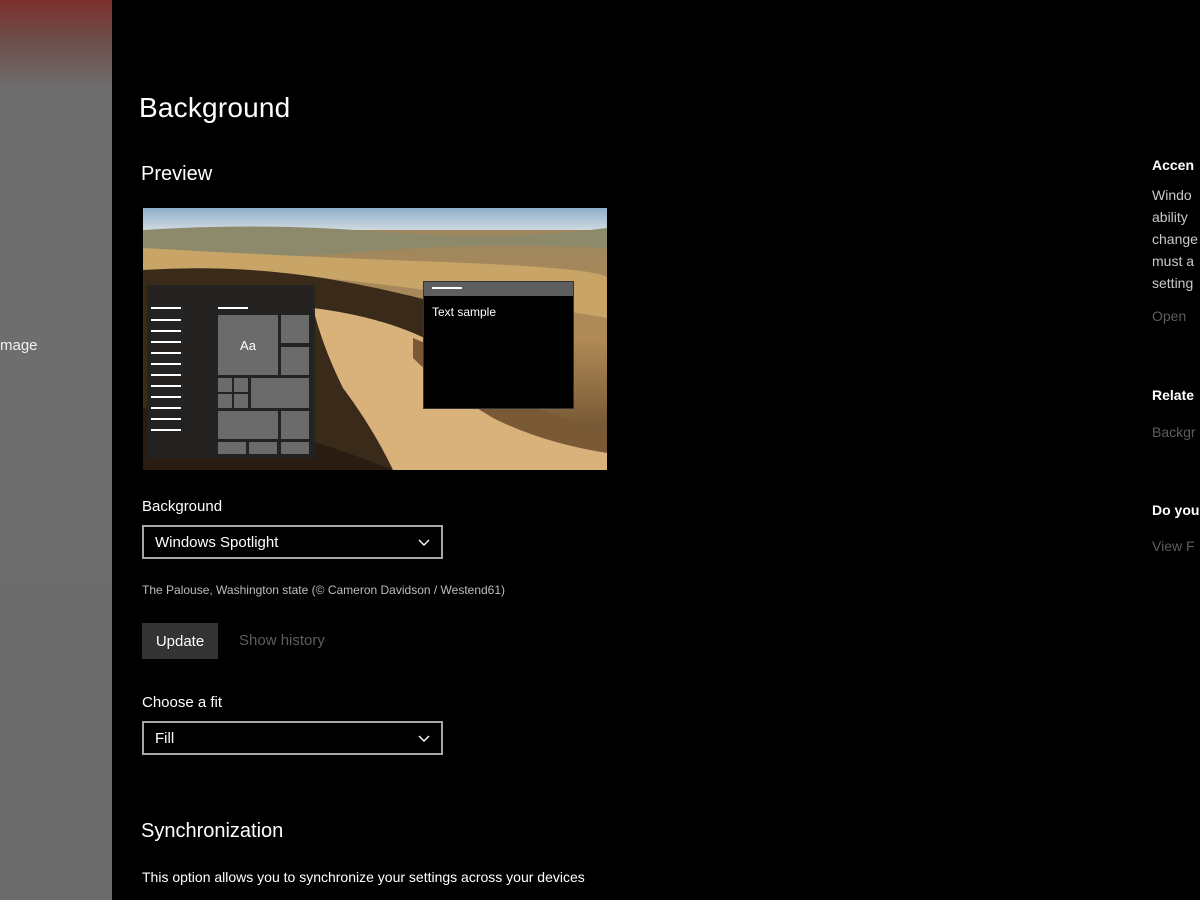 The image size is (1200, 900). I want to click on sample-window-titlebar, so click(498, 289).